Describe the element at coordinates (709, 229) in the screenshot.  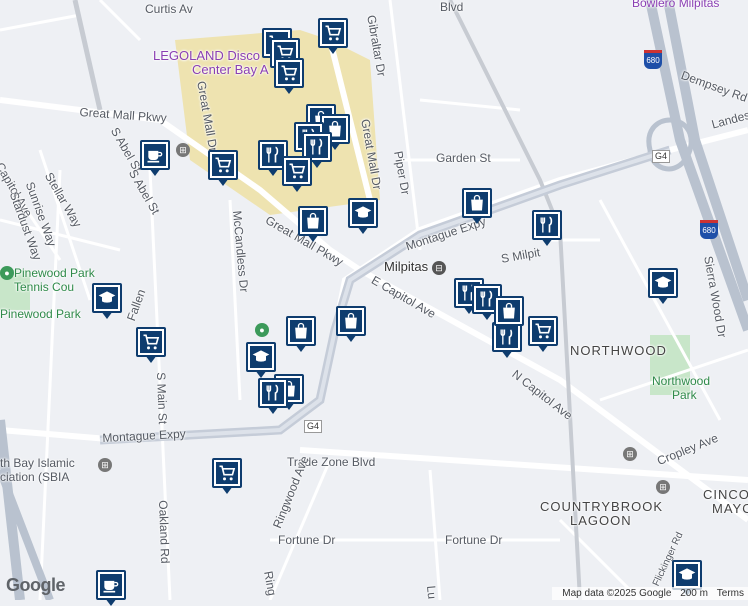
I see `interstate-shield-680-2: 680` at that location.